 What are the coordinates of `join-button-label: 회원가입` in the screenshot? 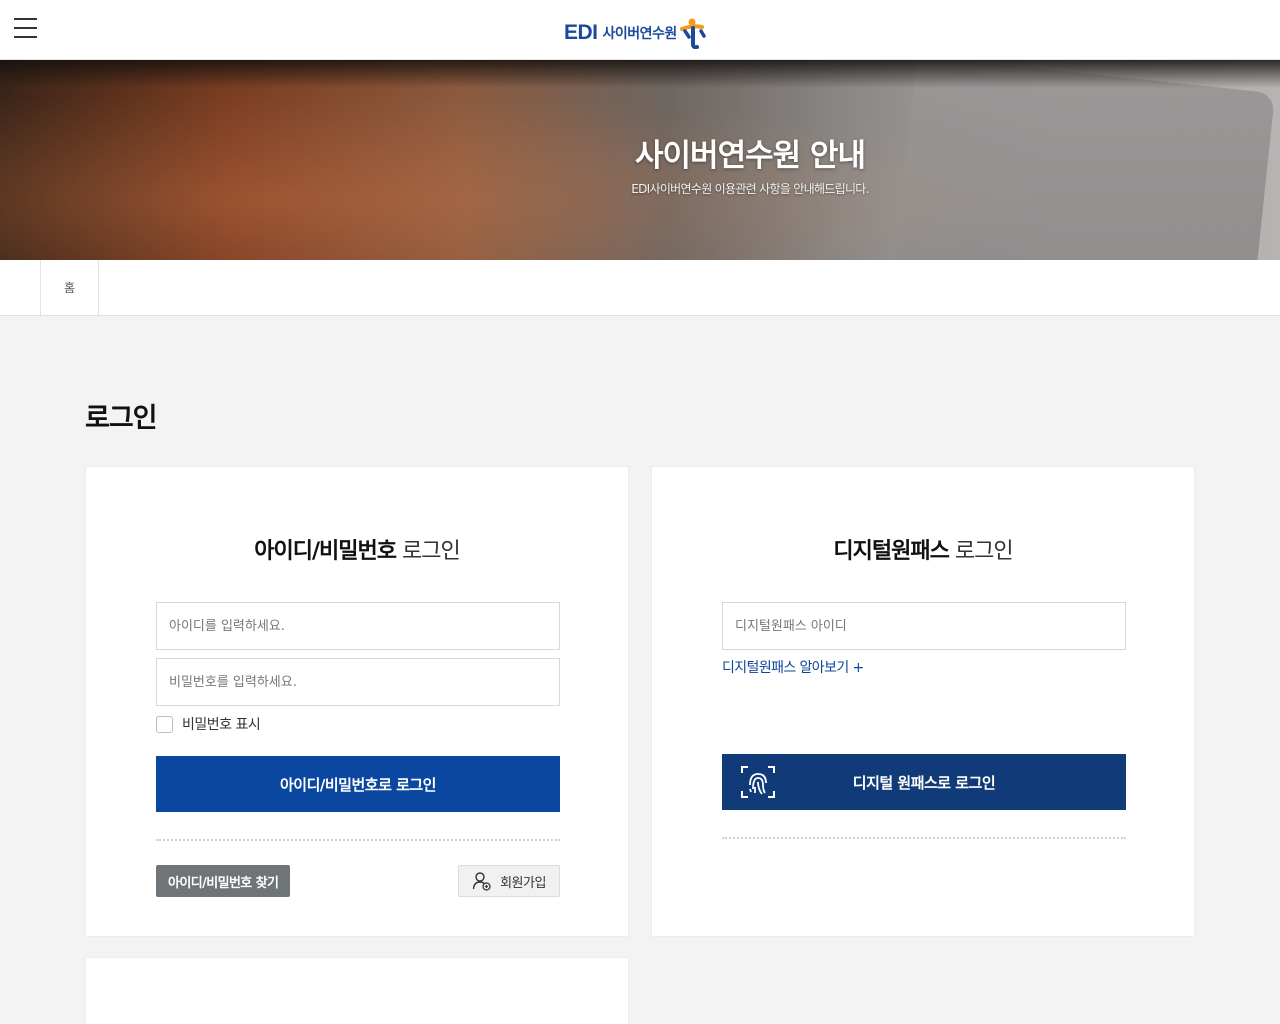 It's located at (523, 883).